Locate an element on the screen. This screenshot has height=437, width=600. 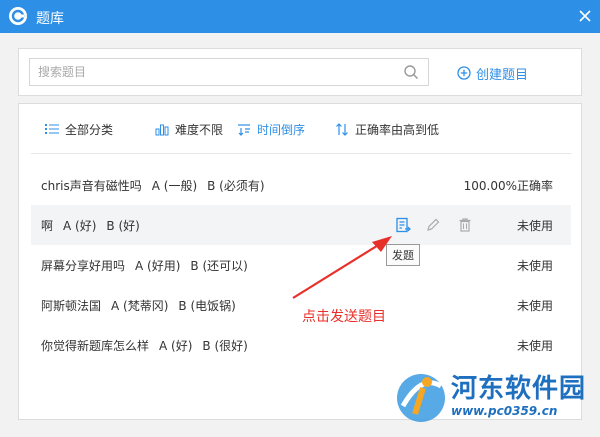
filter-difficulty-label: 难度不限 is located at coordinates (199, 129).